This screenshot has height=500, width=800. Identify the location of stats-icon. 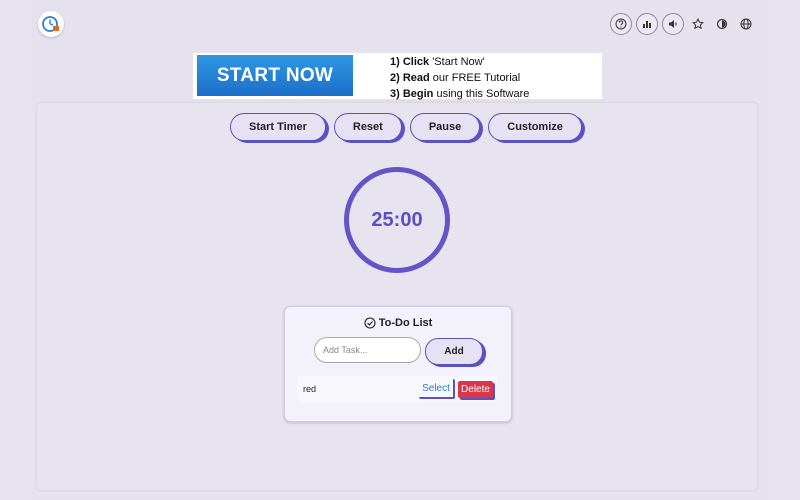
(647, 24).